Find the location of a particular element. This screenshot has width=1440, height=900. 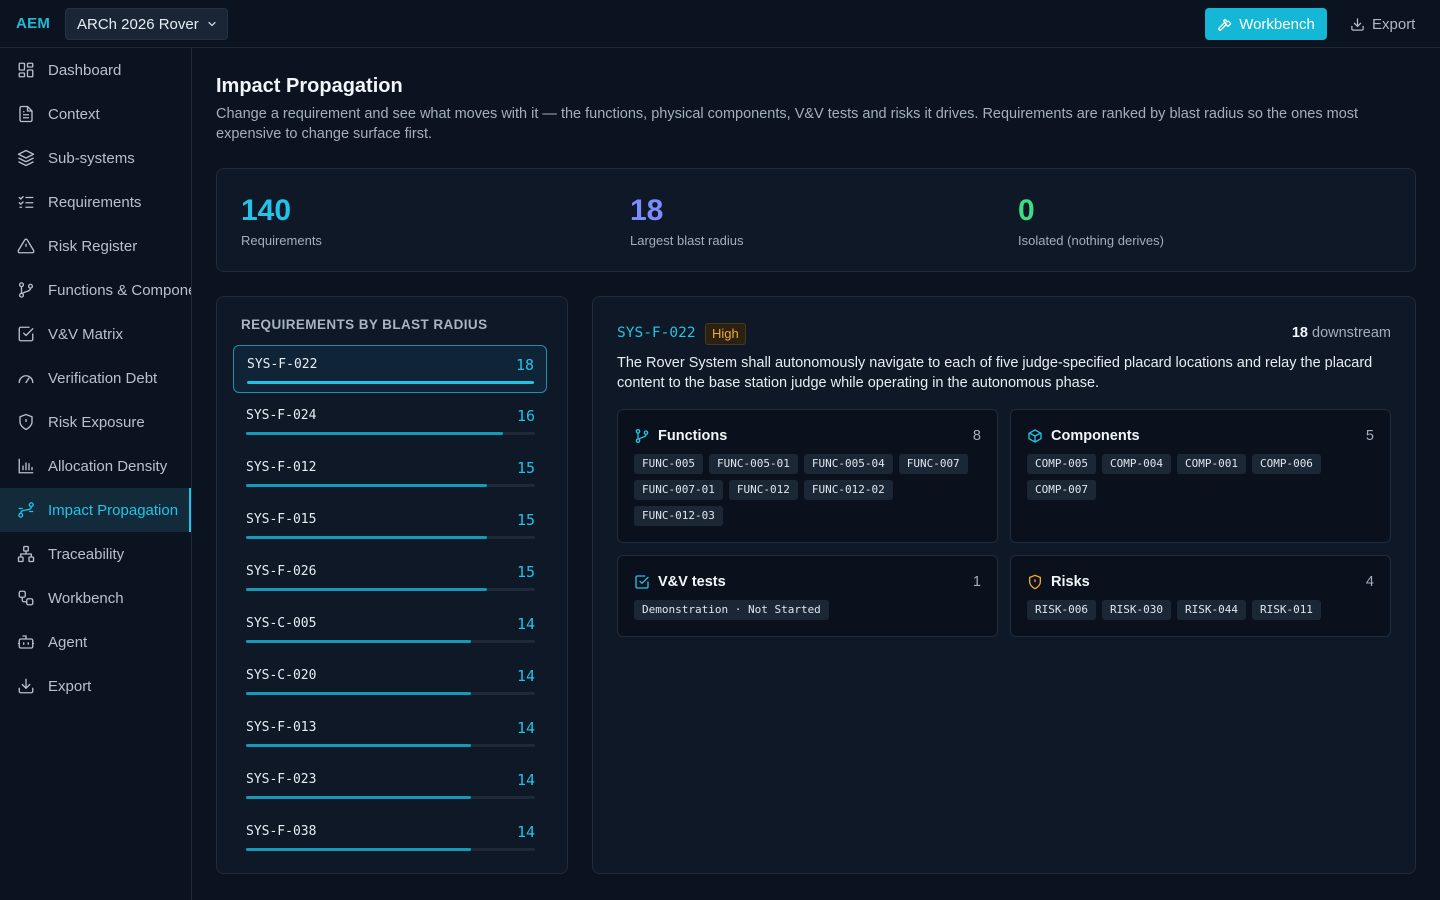

bar-chart-icon is located at coordinates (26, 466).